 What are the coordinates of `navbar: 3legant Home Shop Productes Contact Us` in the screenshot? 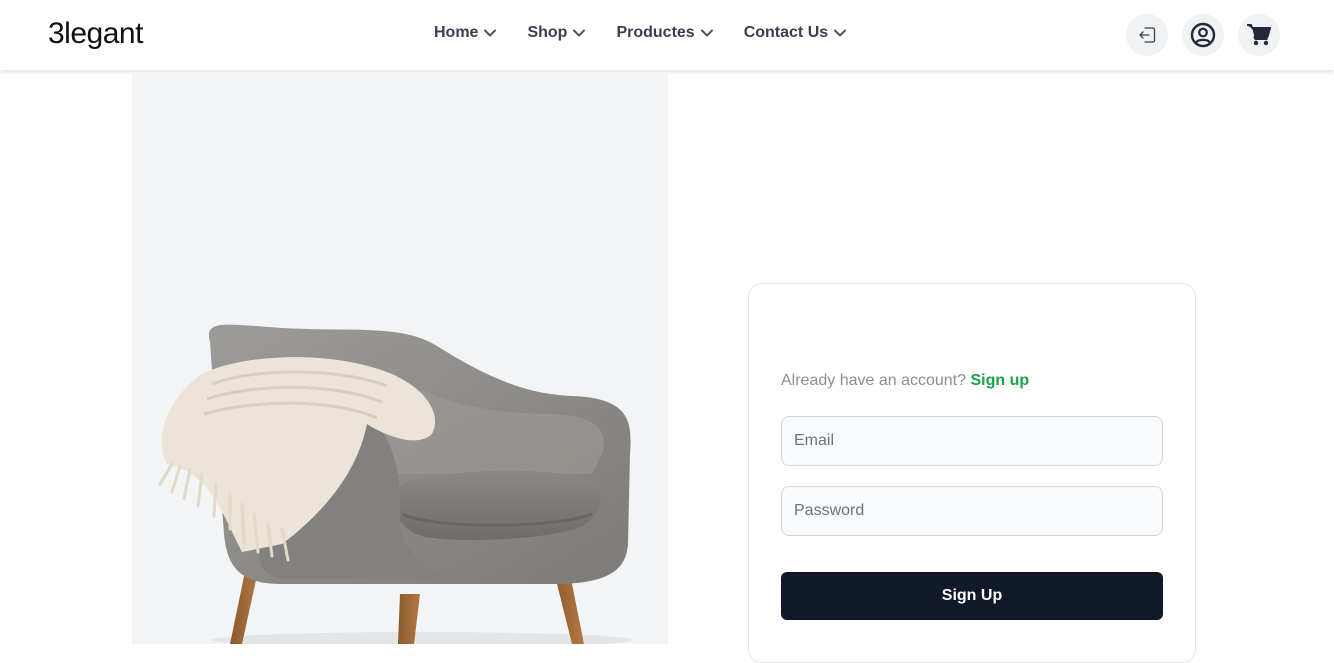 It's located at (667, 35).